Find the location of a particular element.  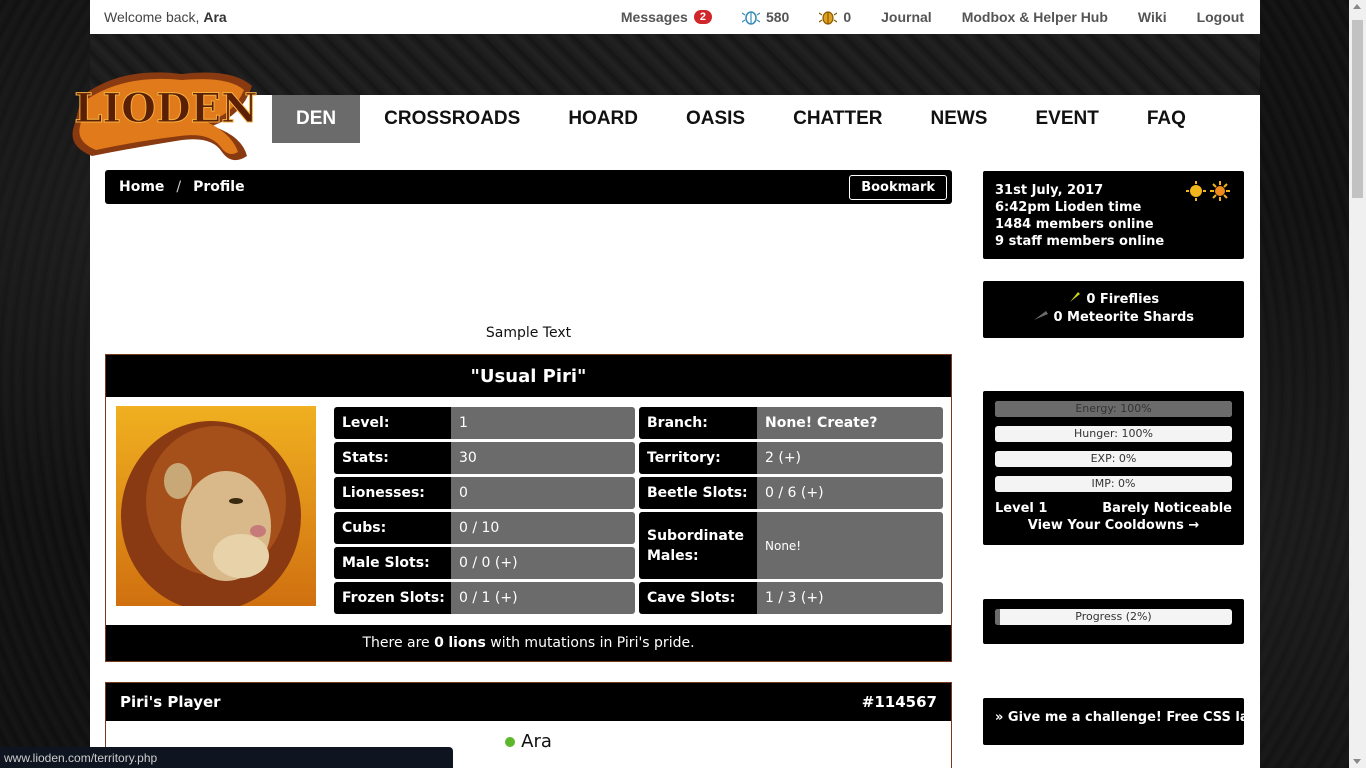

stat-cave-slots: Cave Slots: 1 / 3 (+) is located at coordinates (791, 598).